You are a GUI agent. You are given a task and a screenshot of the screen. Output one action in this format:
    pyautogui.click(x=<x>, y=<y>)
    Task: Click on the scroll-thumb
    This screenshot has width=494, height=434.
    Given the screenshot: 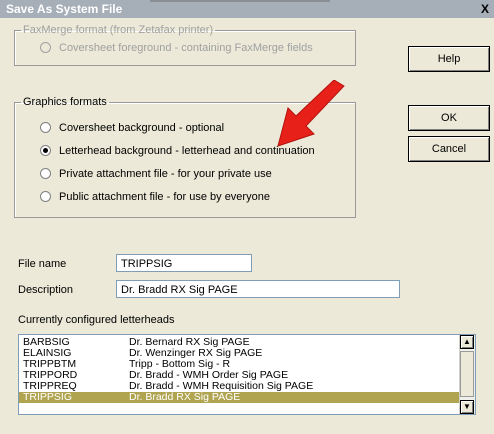 What is the action you would take?
    pyautogui.click(x=467, y=374)
    